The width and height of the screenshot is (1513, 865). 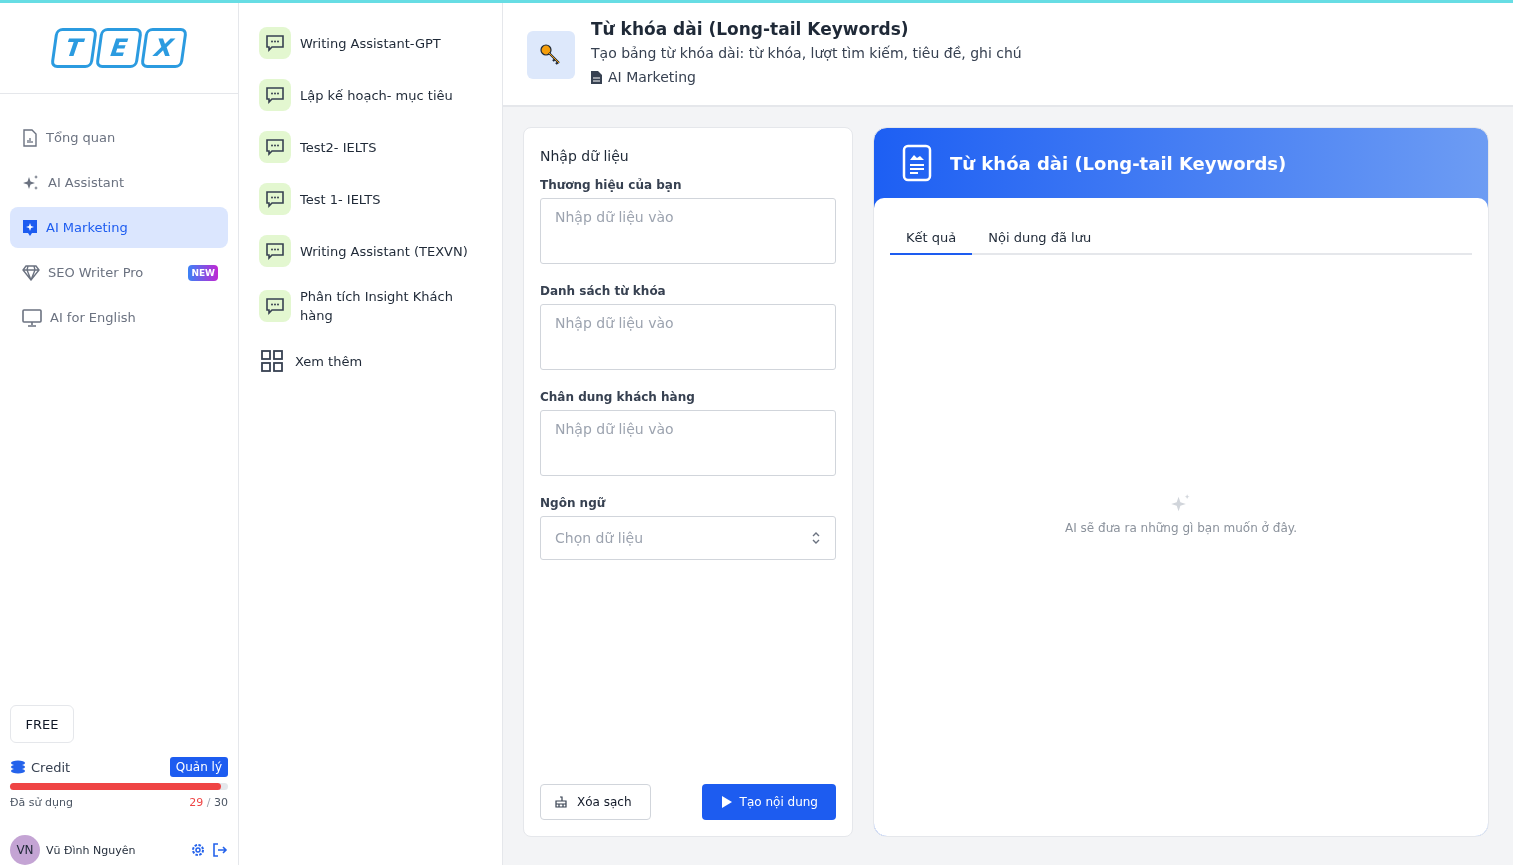 I want to click on coins-icon, so click(x=18, y=767).